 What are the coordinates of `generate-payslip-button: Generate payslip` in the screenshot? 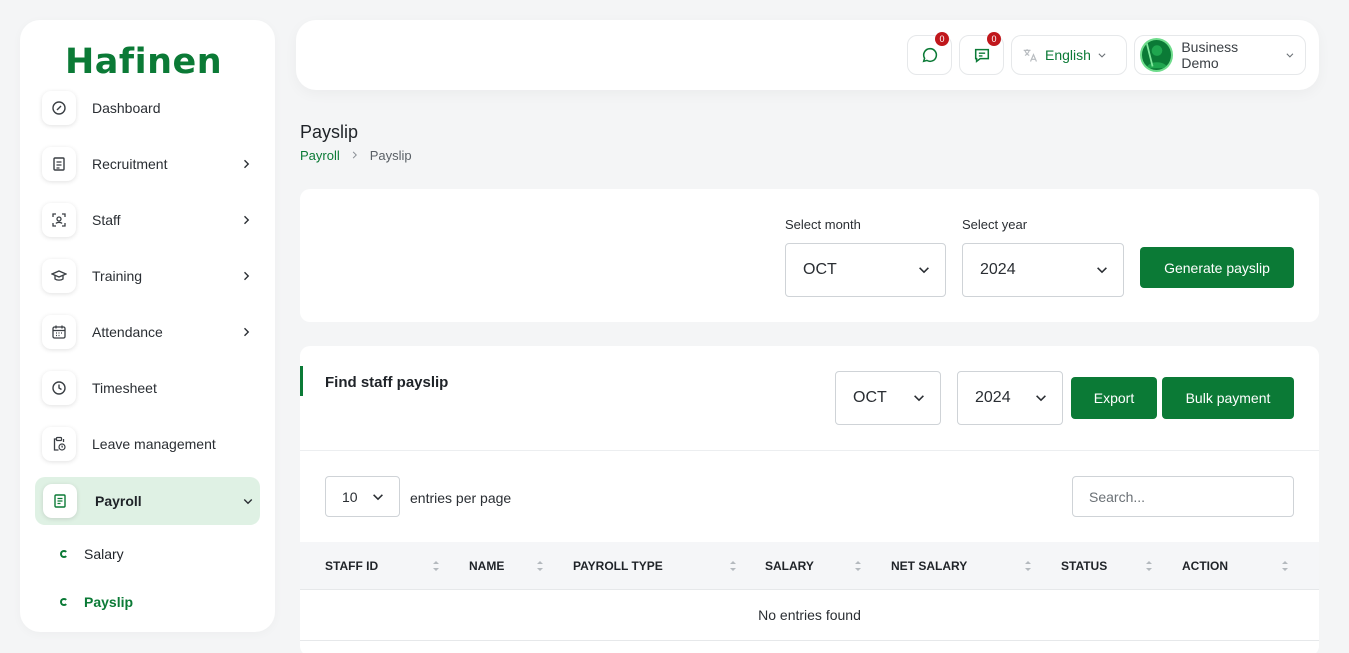 It's located at (1217, 267).